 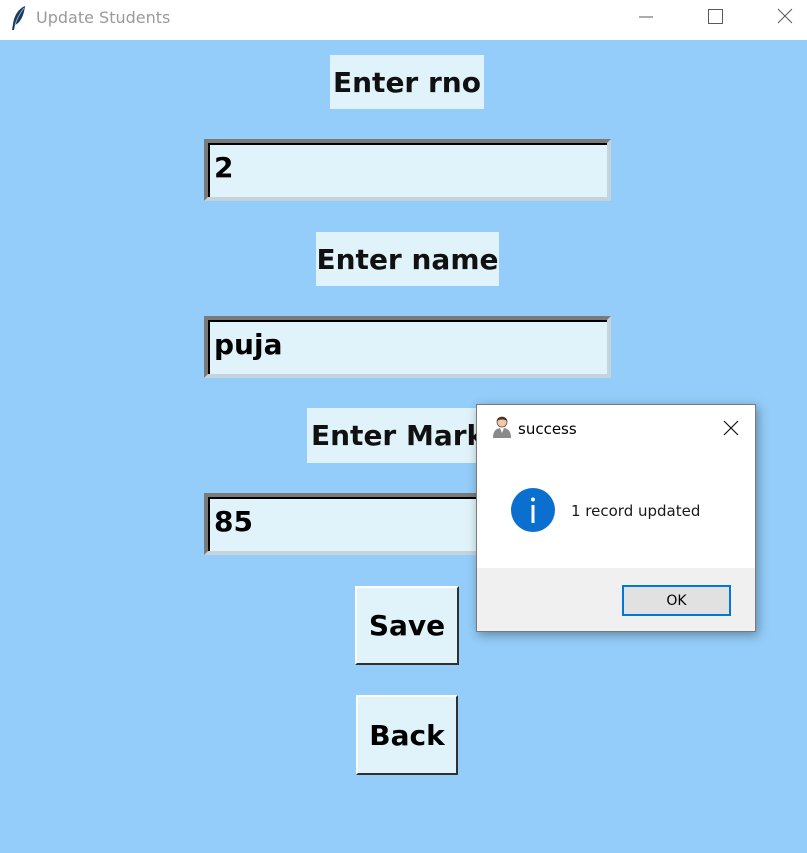 What do you see at coordinates (407, 259) in the screenshot?
I see `name-label: Enter name` at bounding box center [407, 259].